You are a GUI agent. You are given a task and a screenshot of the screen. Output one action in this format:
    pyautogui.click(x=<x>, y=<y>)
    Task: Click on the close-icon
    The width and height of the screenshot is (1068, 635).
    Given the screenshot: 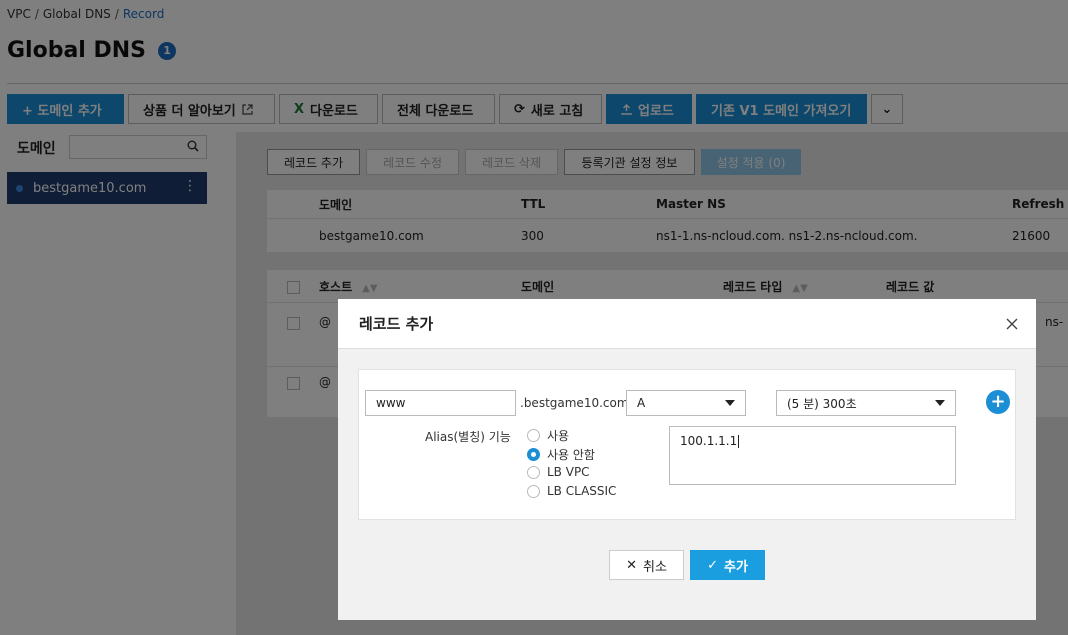 What is the action you would take?
    pyautogui.click(x=1012, y=324)
    